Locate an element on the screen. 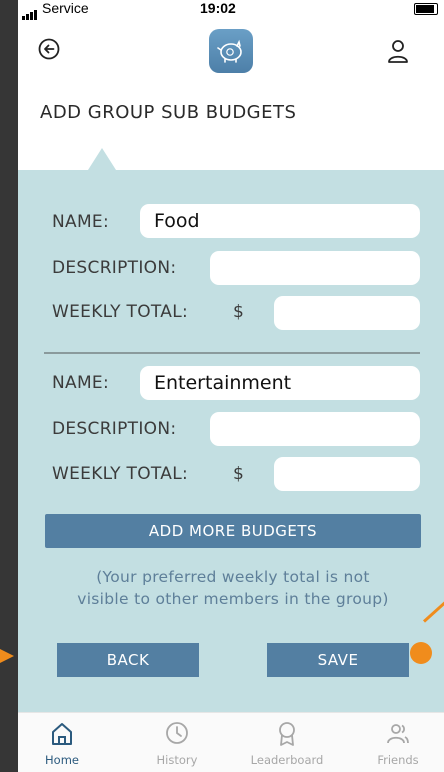 Image resolution: width=444 pixels, height=772 pixels. annotation-dot is located at coordinates (421, 653).